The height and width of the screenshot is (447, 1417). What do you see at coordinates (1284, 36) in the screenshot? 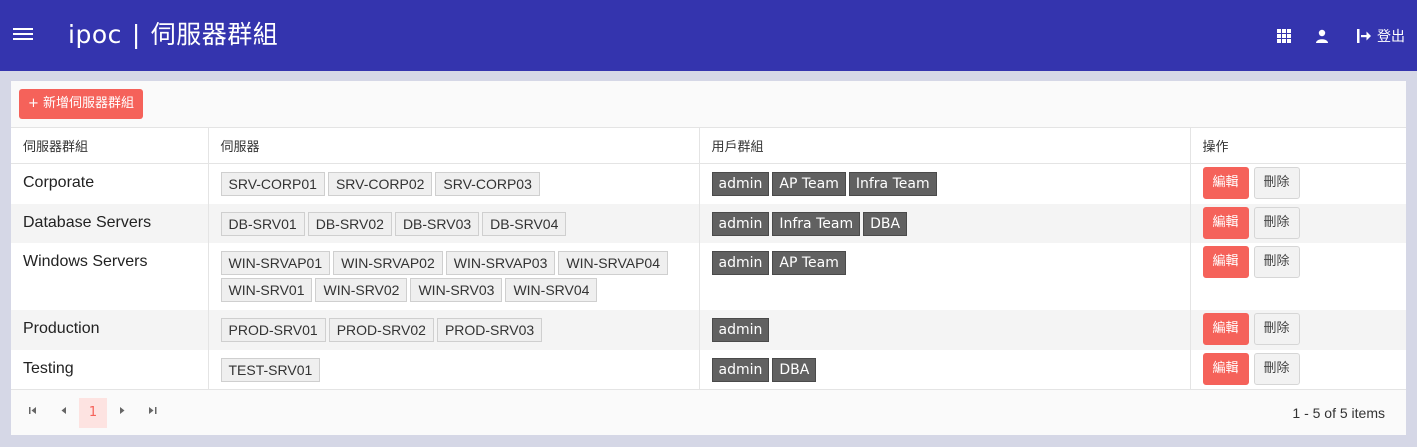
I see `apps-grid-icon` at bounding box center [1284, 36].